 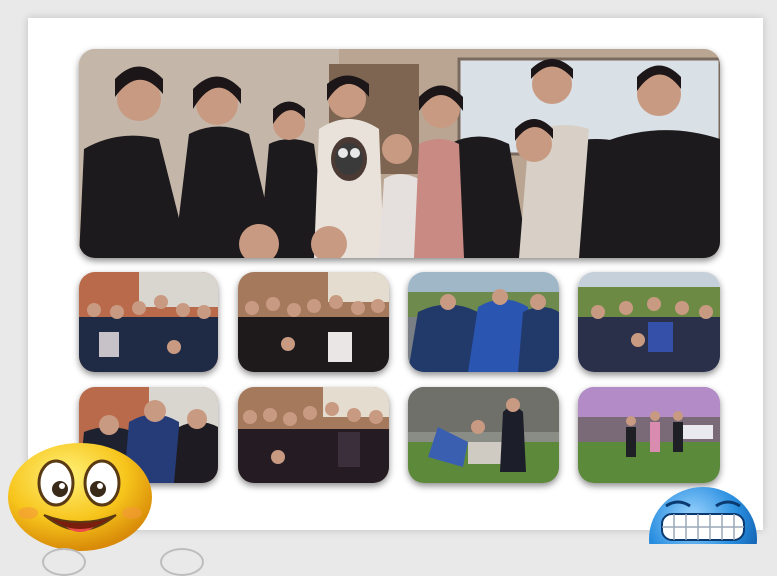 I want to click on grinning-face-emoji, so click(x=703, y=514).